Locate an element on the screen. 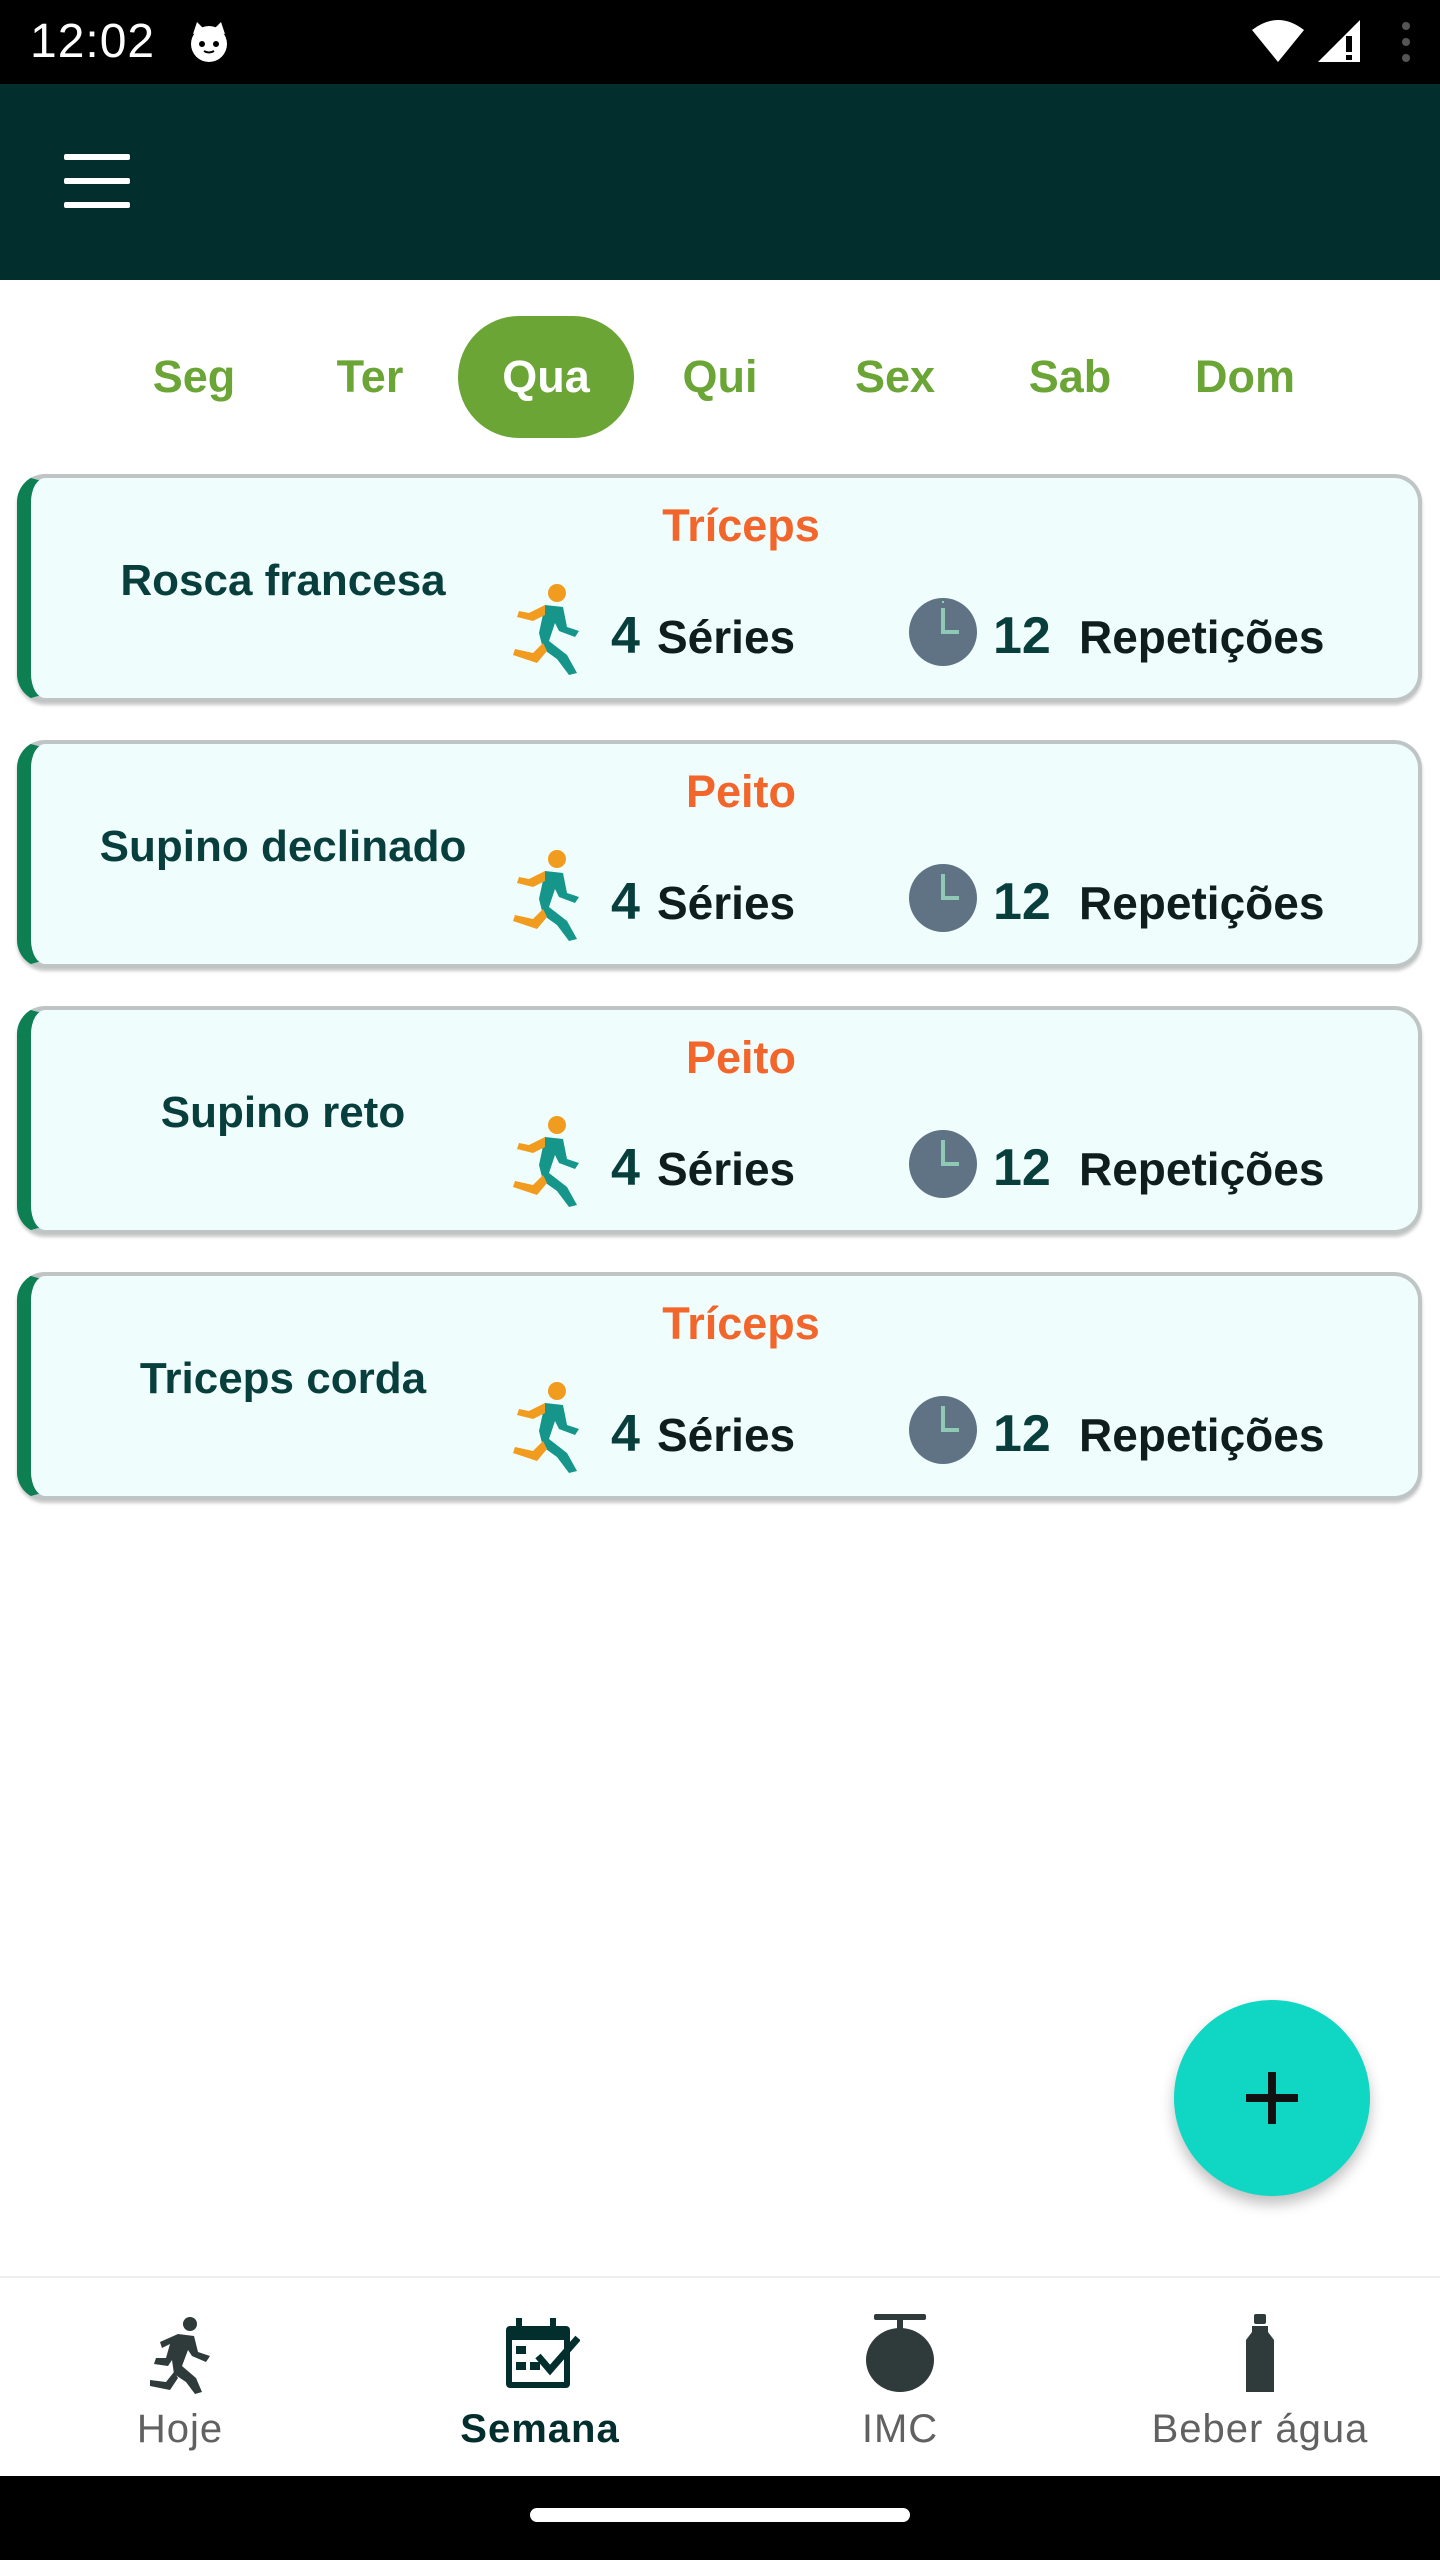 The image size is (1440, 2560). nav-item-semana: Semana is located at coordinates (540, 2377).